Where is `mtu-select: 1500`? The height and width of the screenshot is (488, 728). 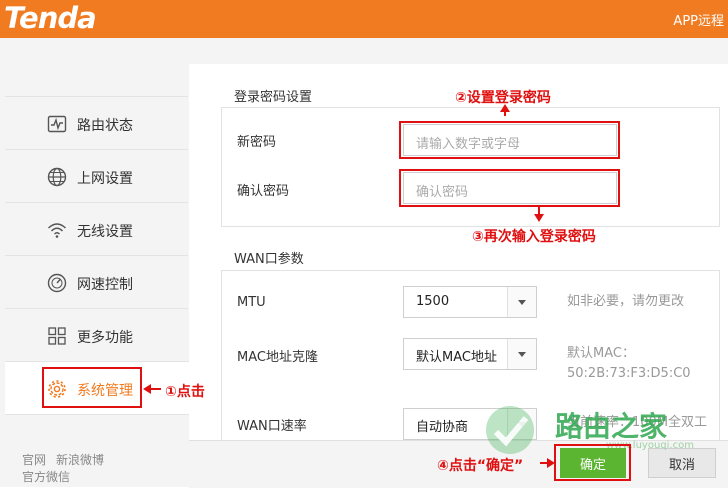
mtu-select: 1500 is located at coordinates (470, 302).